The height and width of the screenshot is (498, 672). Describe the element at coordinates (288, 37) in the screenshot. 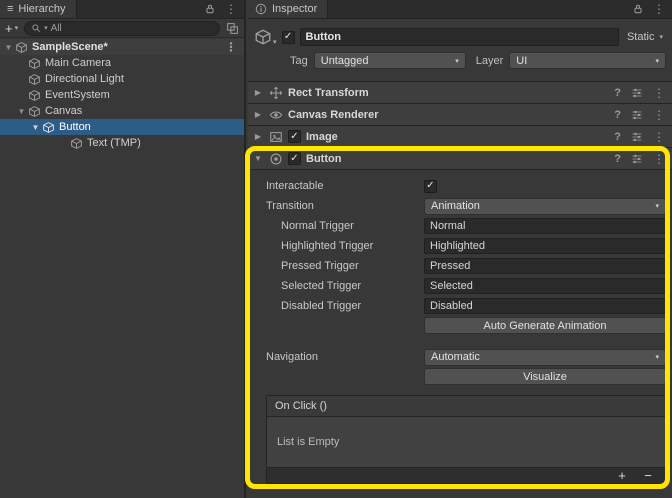

I see `active-checkbox: ✓` at that location.